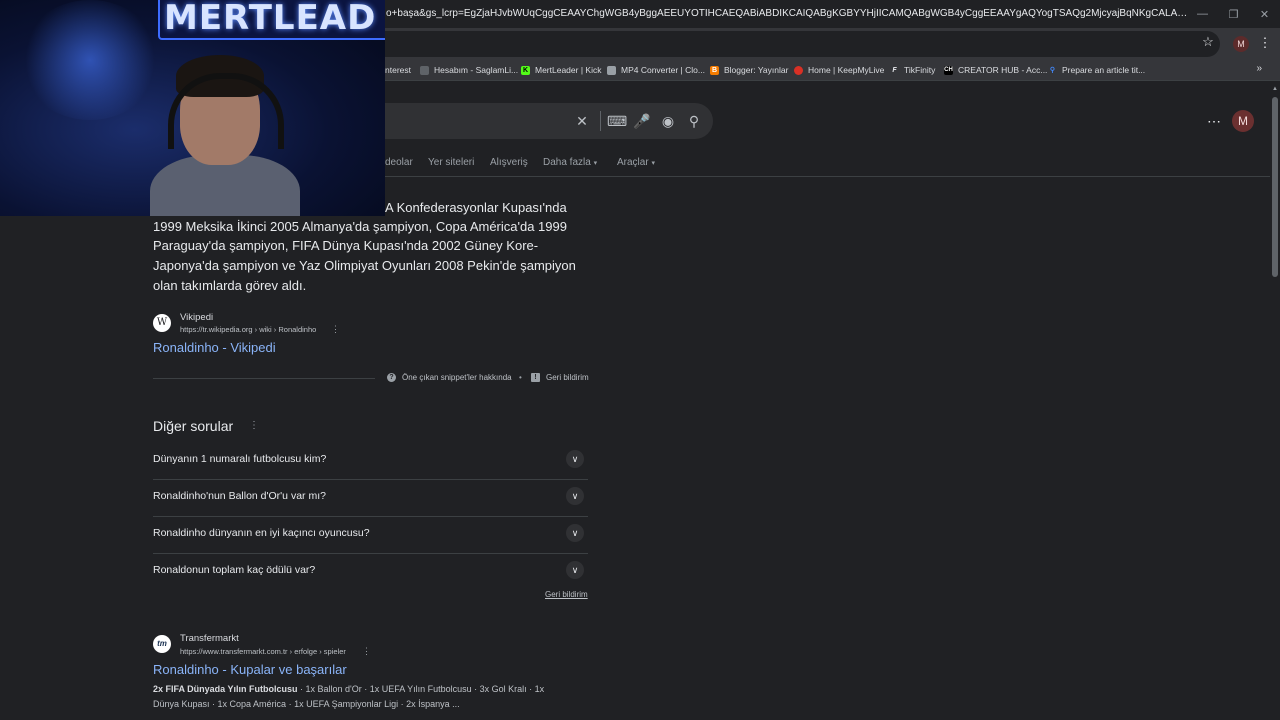 Image resolution: width=1280 pixels, height=720 pixels. I want to click on bookmark-item: Home | KeepMyLive, so click(839, 70).